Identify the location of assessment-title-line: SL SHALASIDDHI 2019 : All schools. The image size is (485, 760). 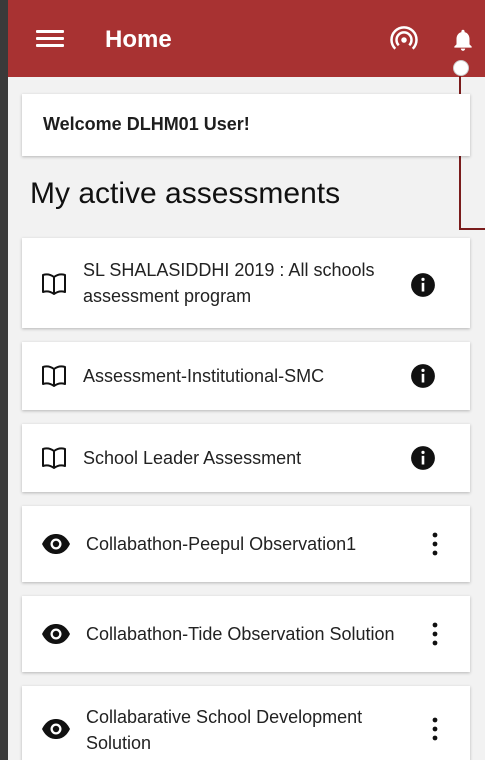
(229, 270).